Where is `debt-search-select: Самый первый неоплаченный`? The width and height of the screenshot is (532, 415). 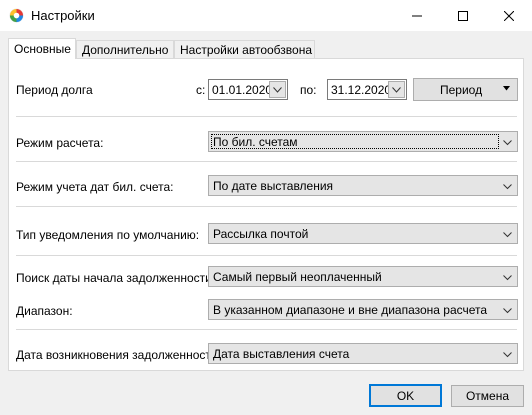 debt-search-select: Самый первый неоплаченный is located at coordinates (363, 276).